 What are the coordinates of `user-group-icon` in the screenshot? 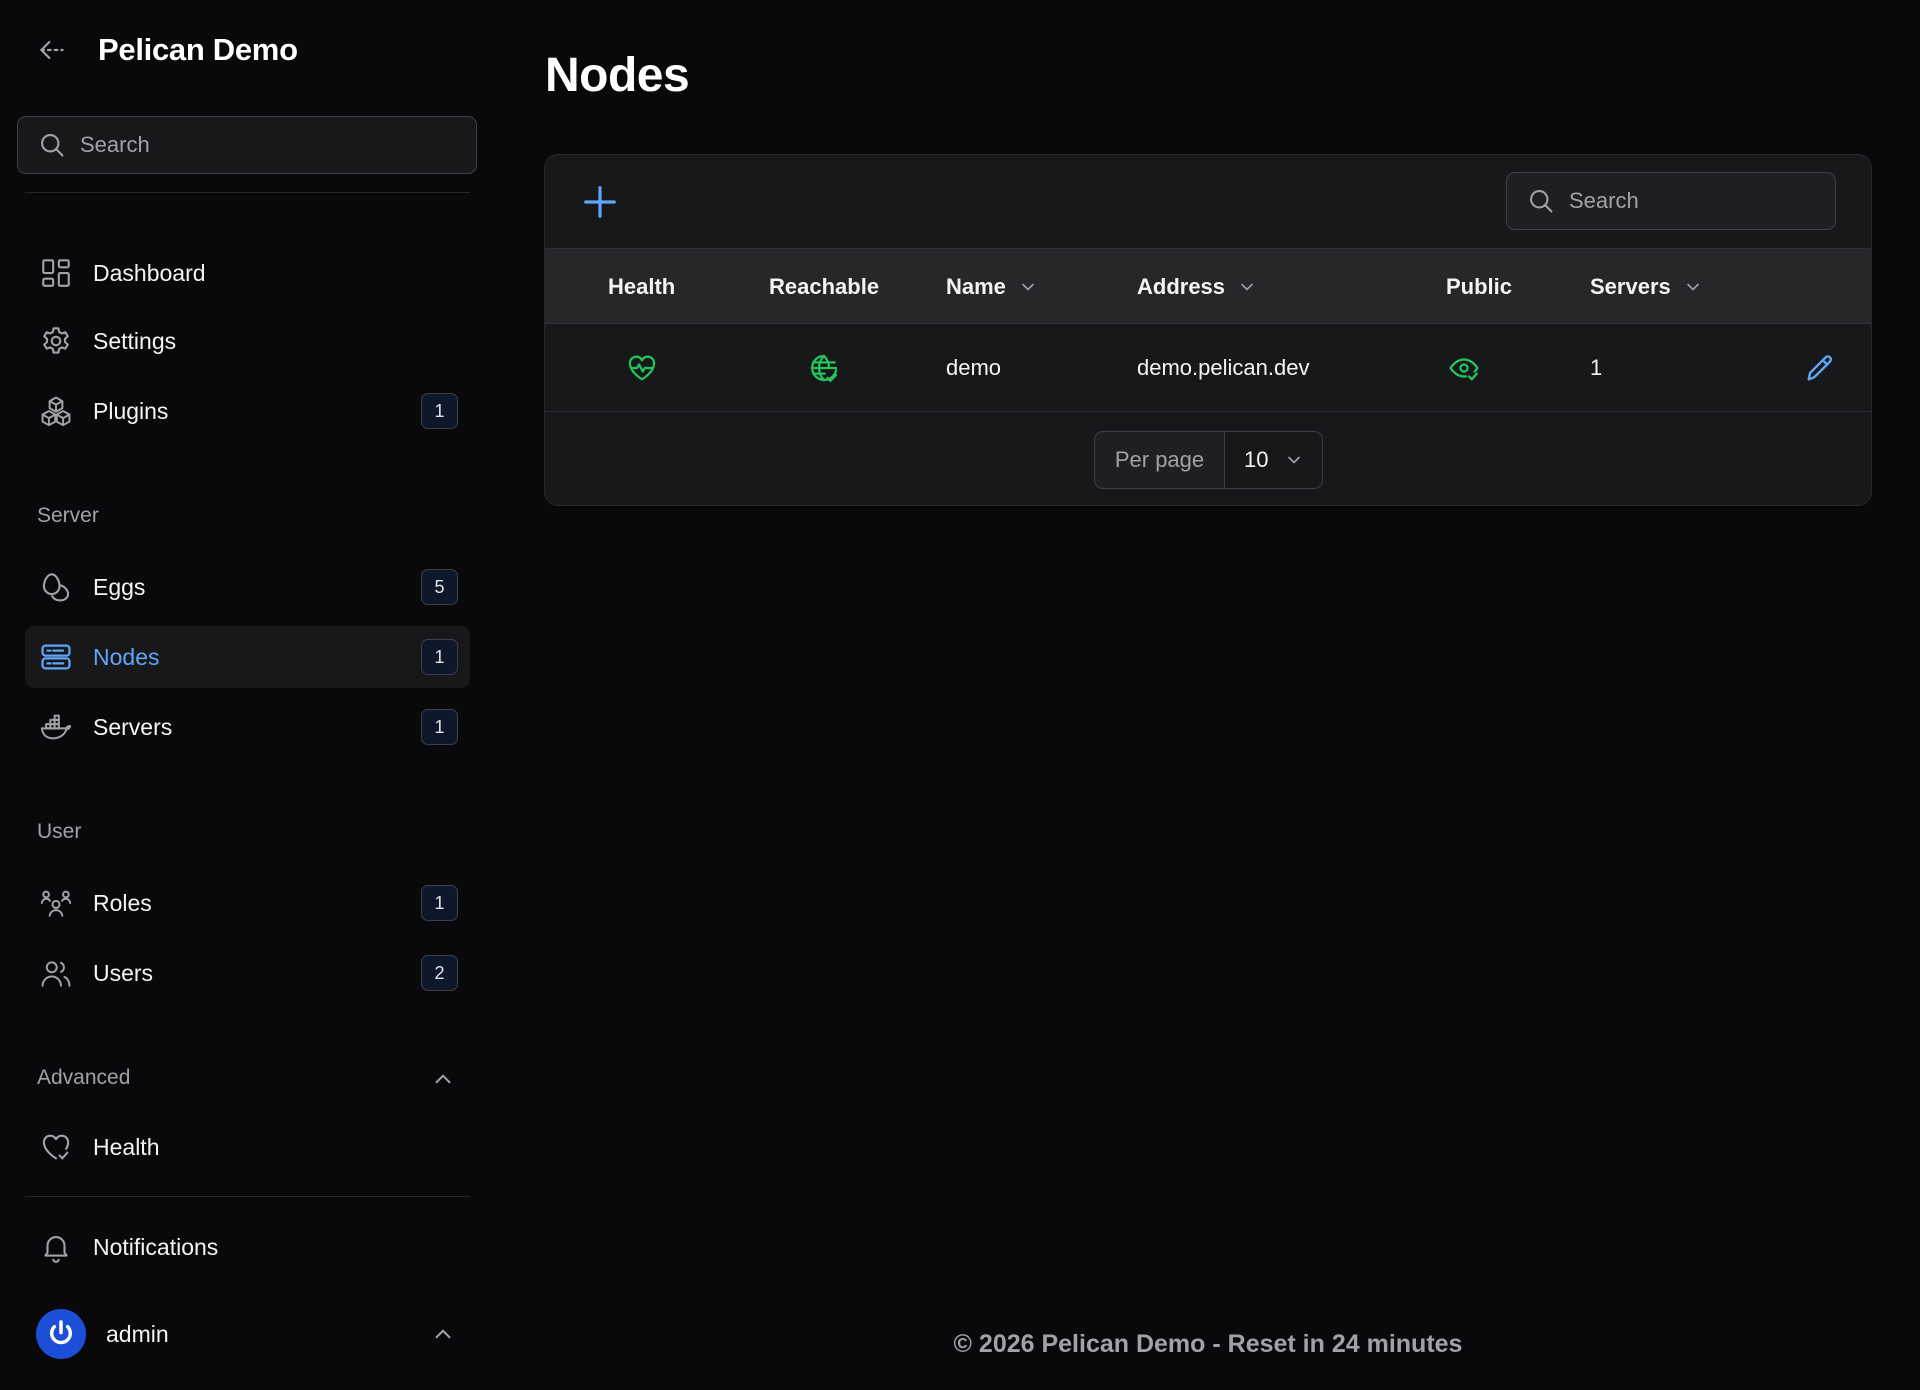 It's located at (56, 903).